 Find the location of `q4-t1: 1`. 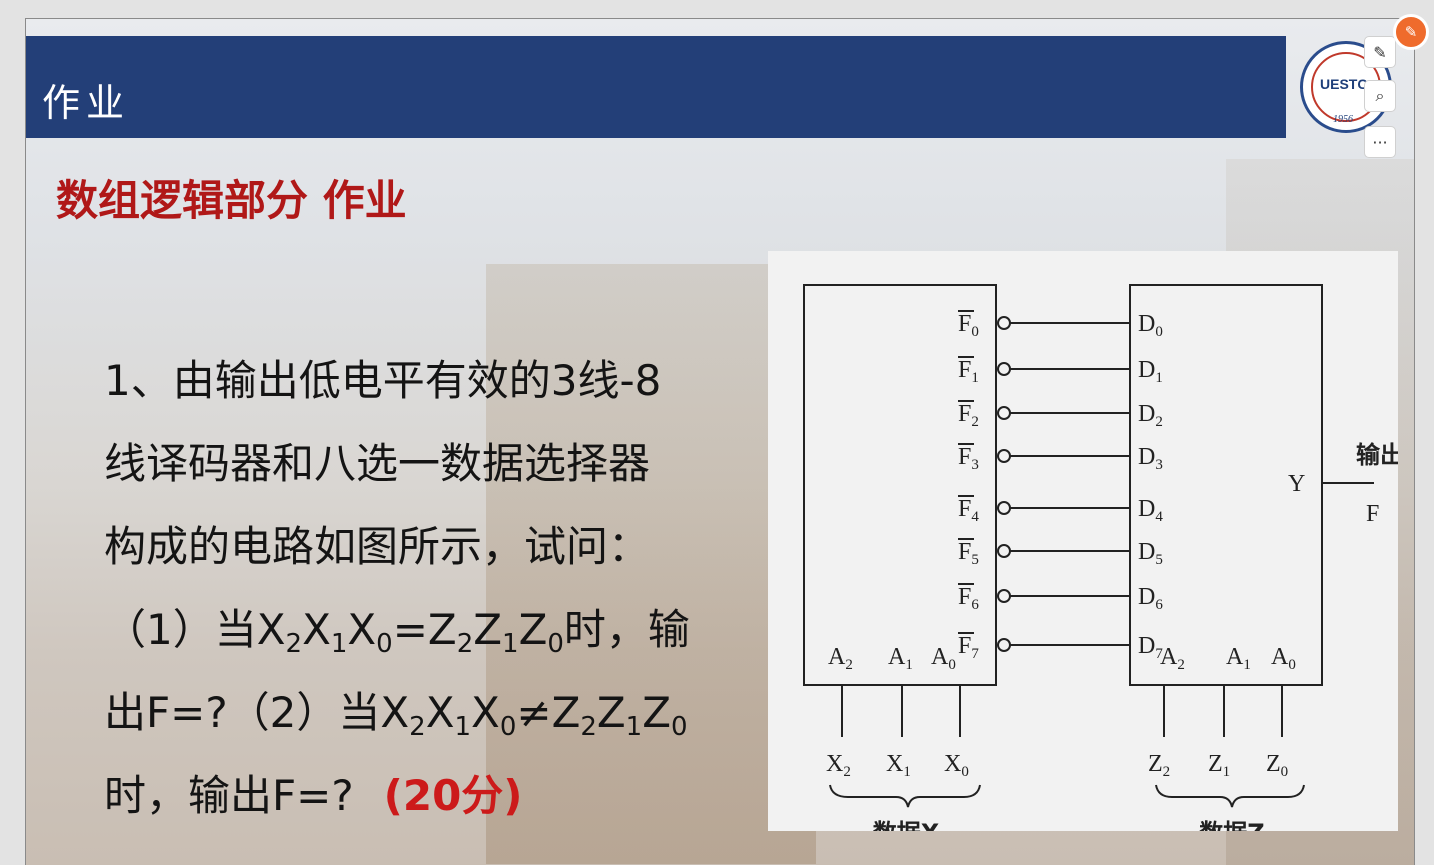

q4-t1: 1 is located at coordinates (510, 644).